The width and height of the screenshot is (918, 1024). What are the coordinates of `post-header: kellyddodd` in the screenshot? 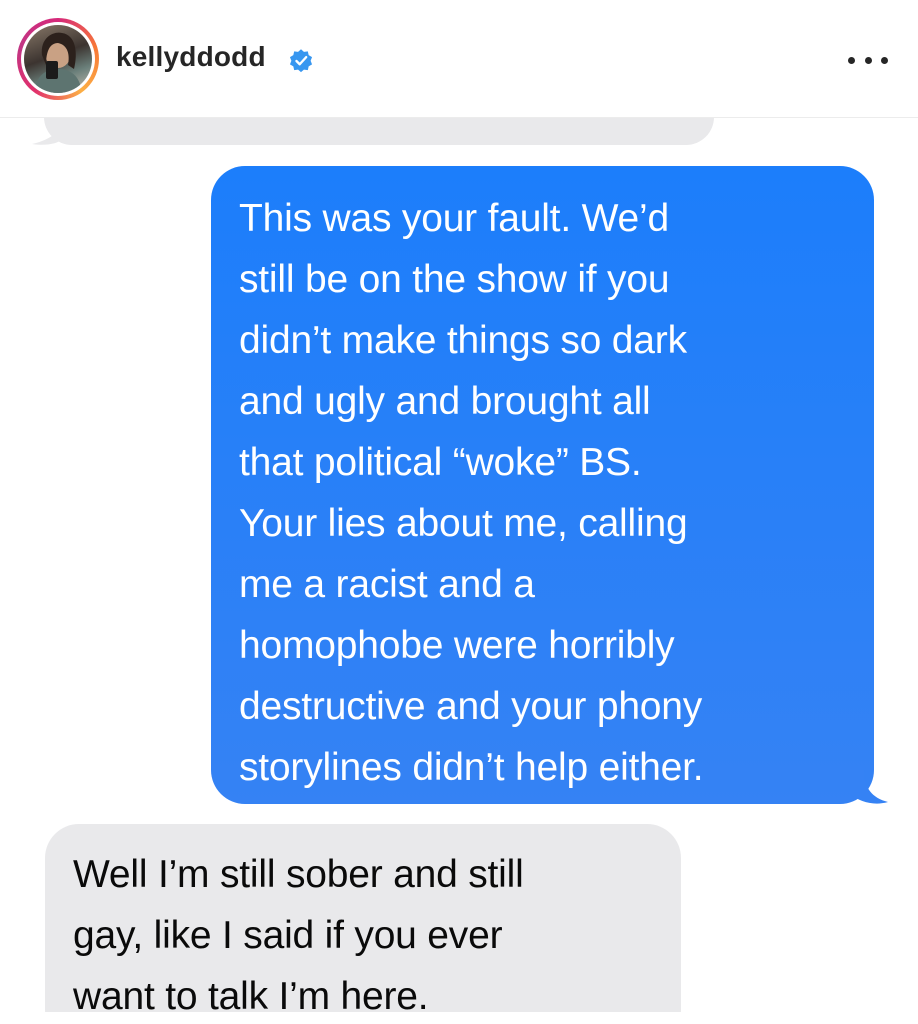 It's located at (459, 59).